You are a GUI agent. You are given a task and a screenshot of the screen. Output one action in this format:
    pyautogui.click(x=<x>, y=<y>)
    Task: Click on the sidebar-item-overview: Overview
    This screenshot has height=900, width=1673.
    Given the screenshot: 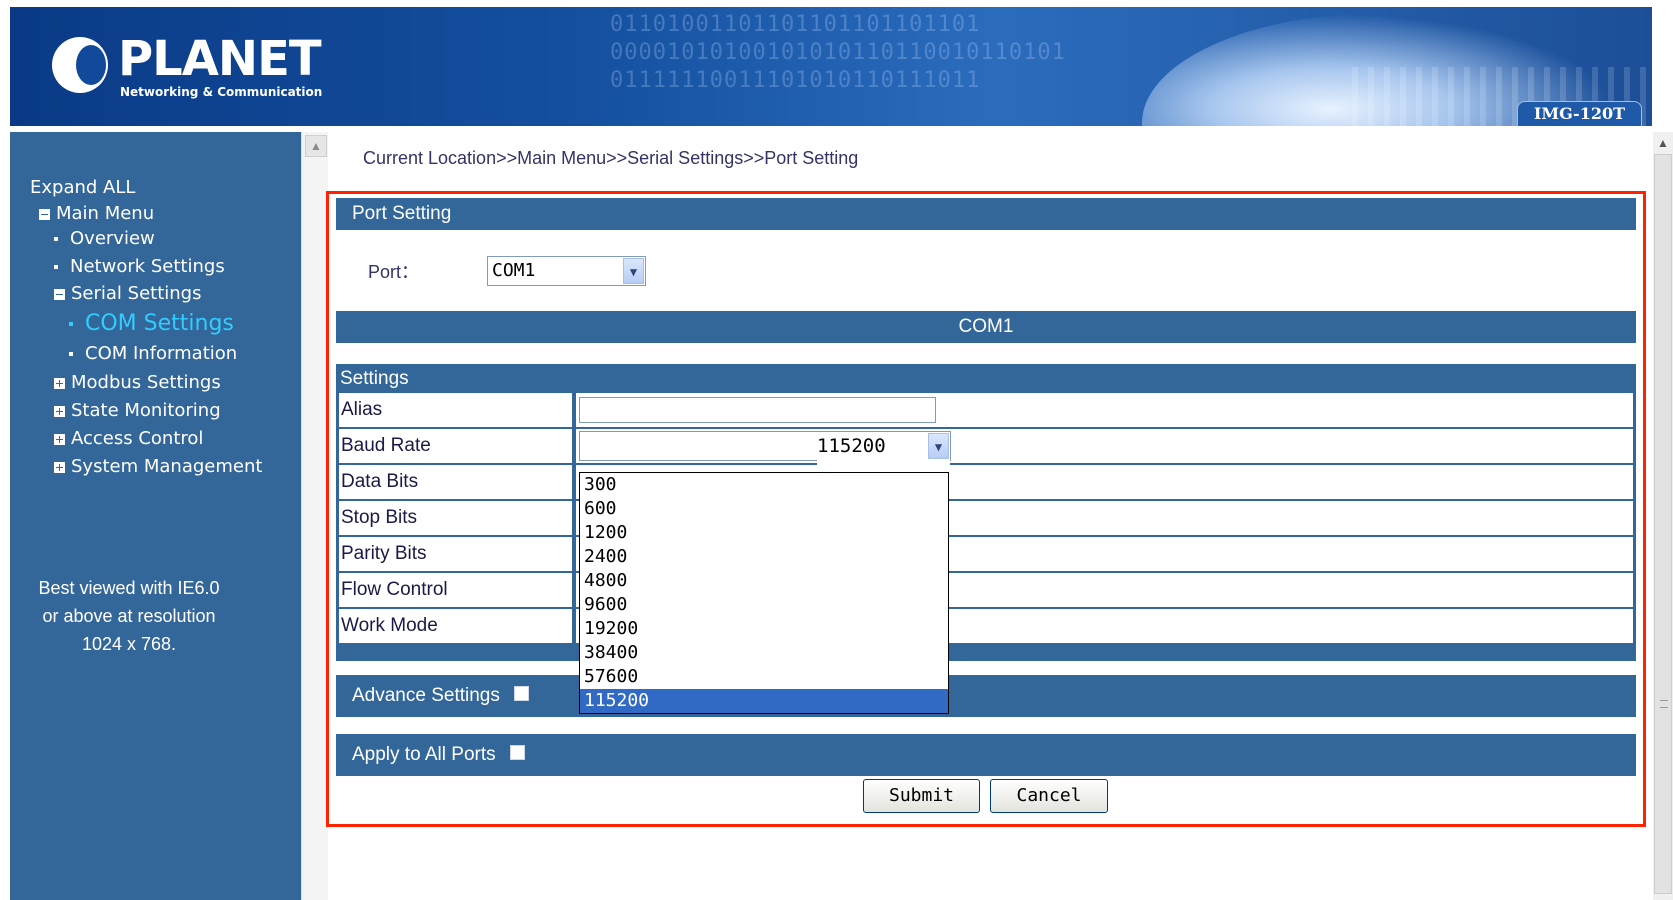 What is the action you would take?
    pyautogui.click(x=104, y=238)
    